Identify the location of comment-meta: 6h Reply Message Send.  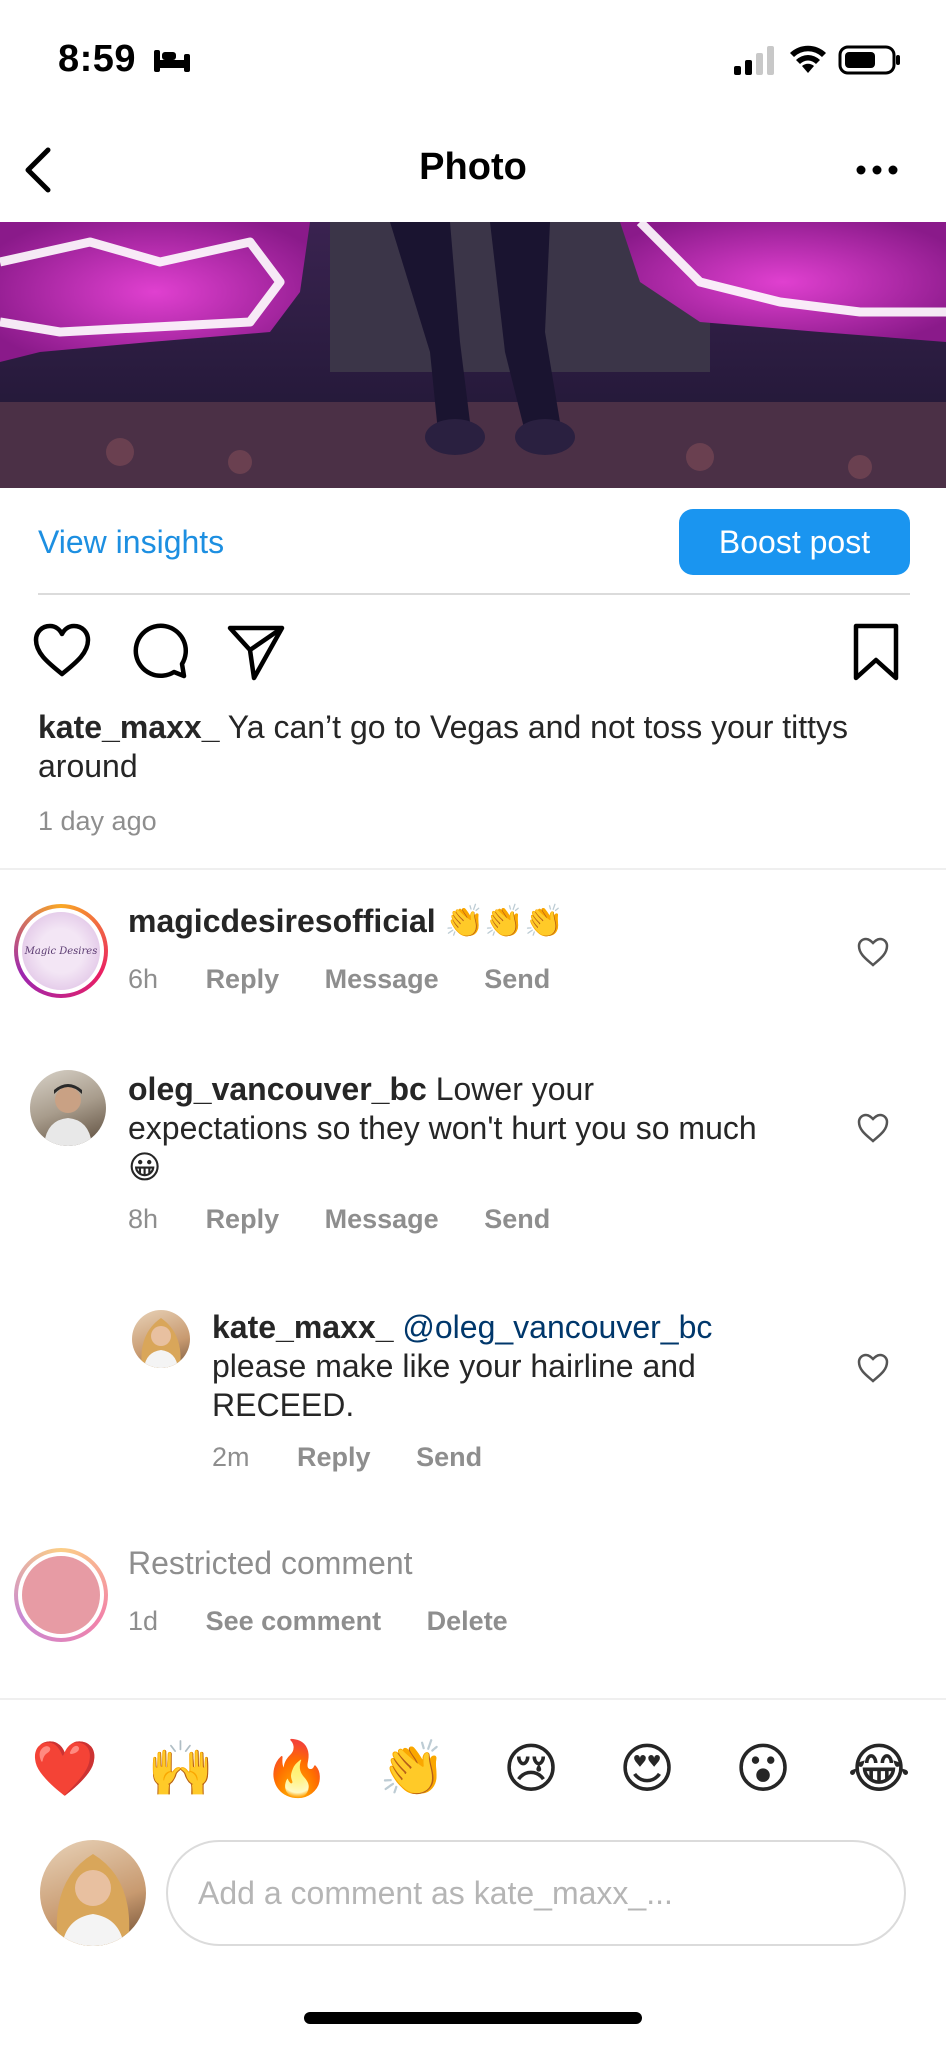
(358, 979).